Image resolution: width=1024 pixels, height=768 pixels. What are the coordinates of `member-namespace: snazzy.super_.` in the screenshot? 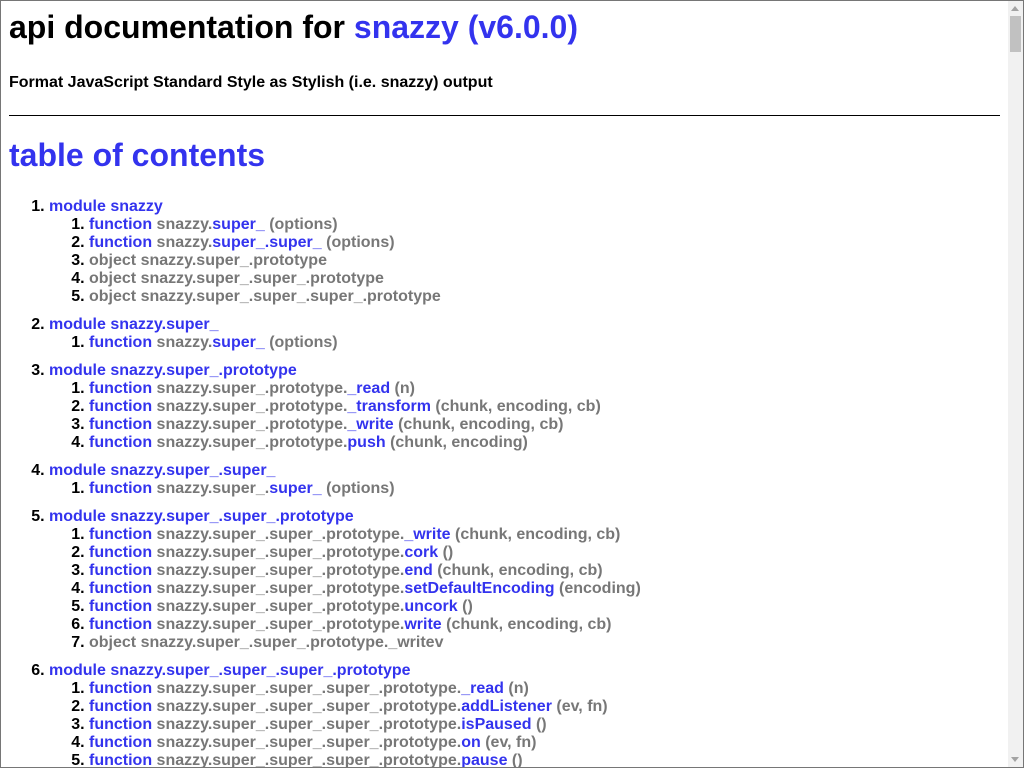 It's located at (213, 488).